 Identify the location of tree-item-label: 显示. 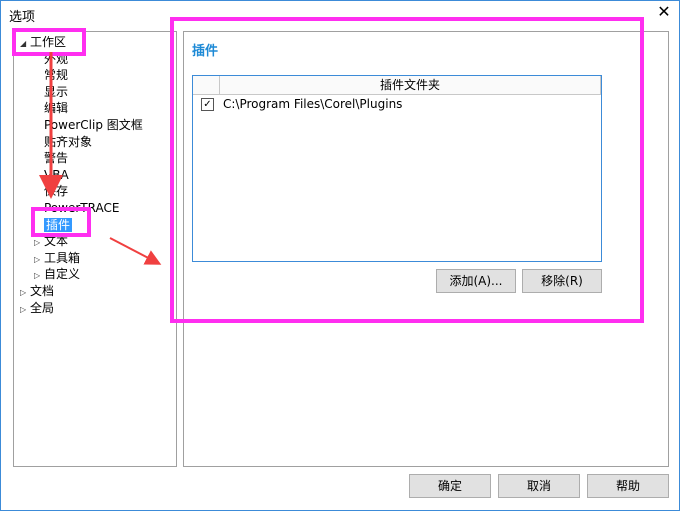
(56, 91).